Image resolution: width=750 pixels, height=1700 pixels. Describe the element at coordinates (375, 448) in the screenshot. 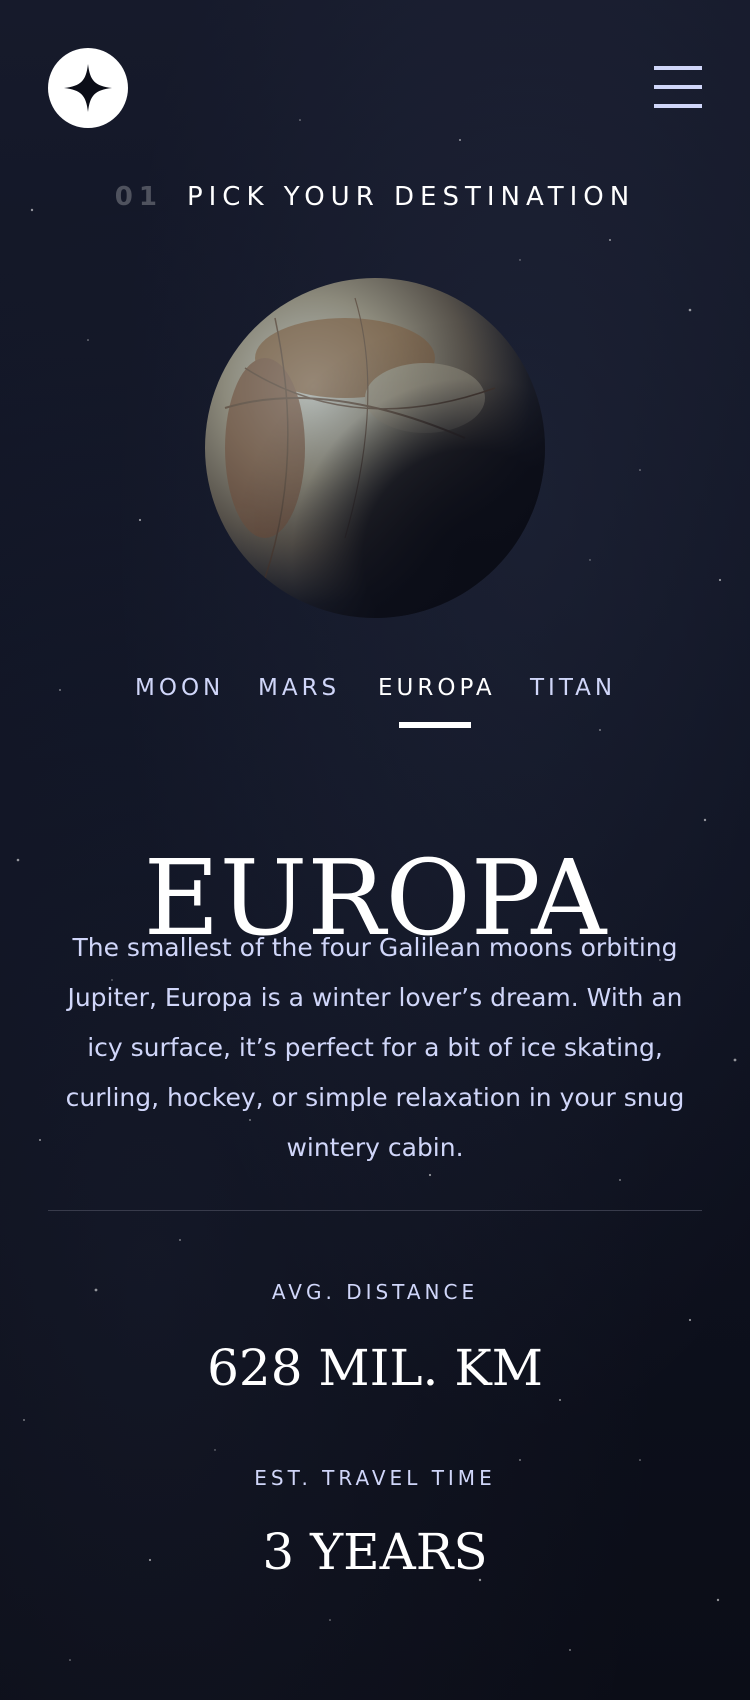

I see `planet-europa-image` at that location.